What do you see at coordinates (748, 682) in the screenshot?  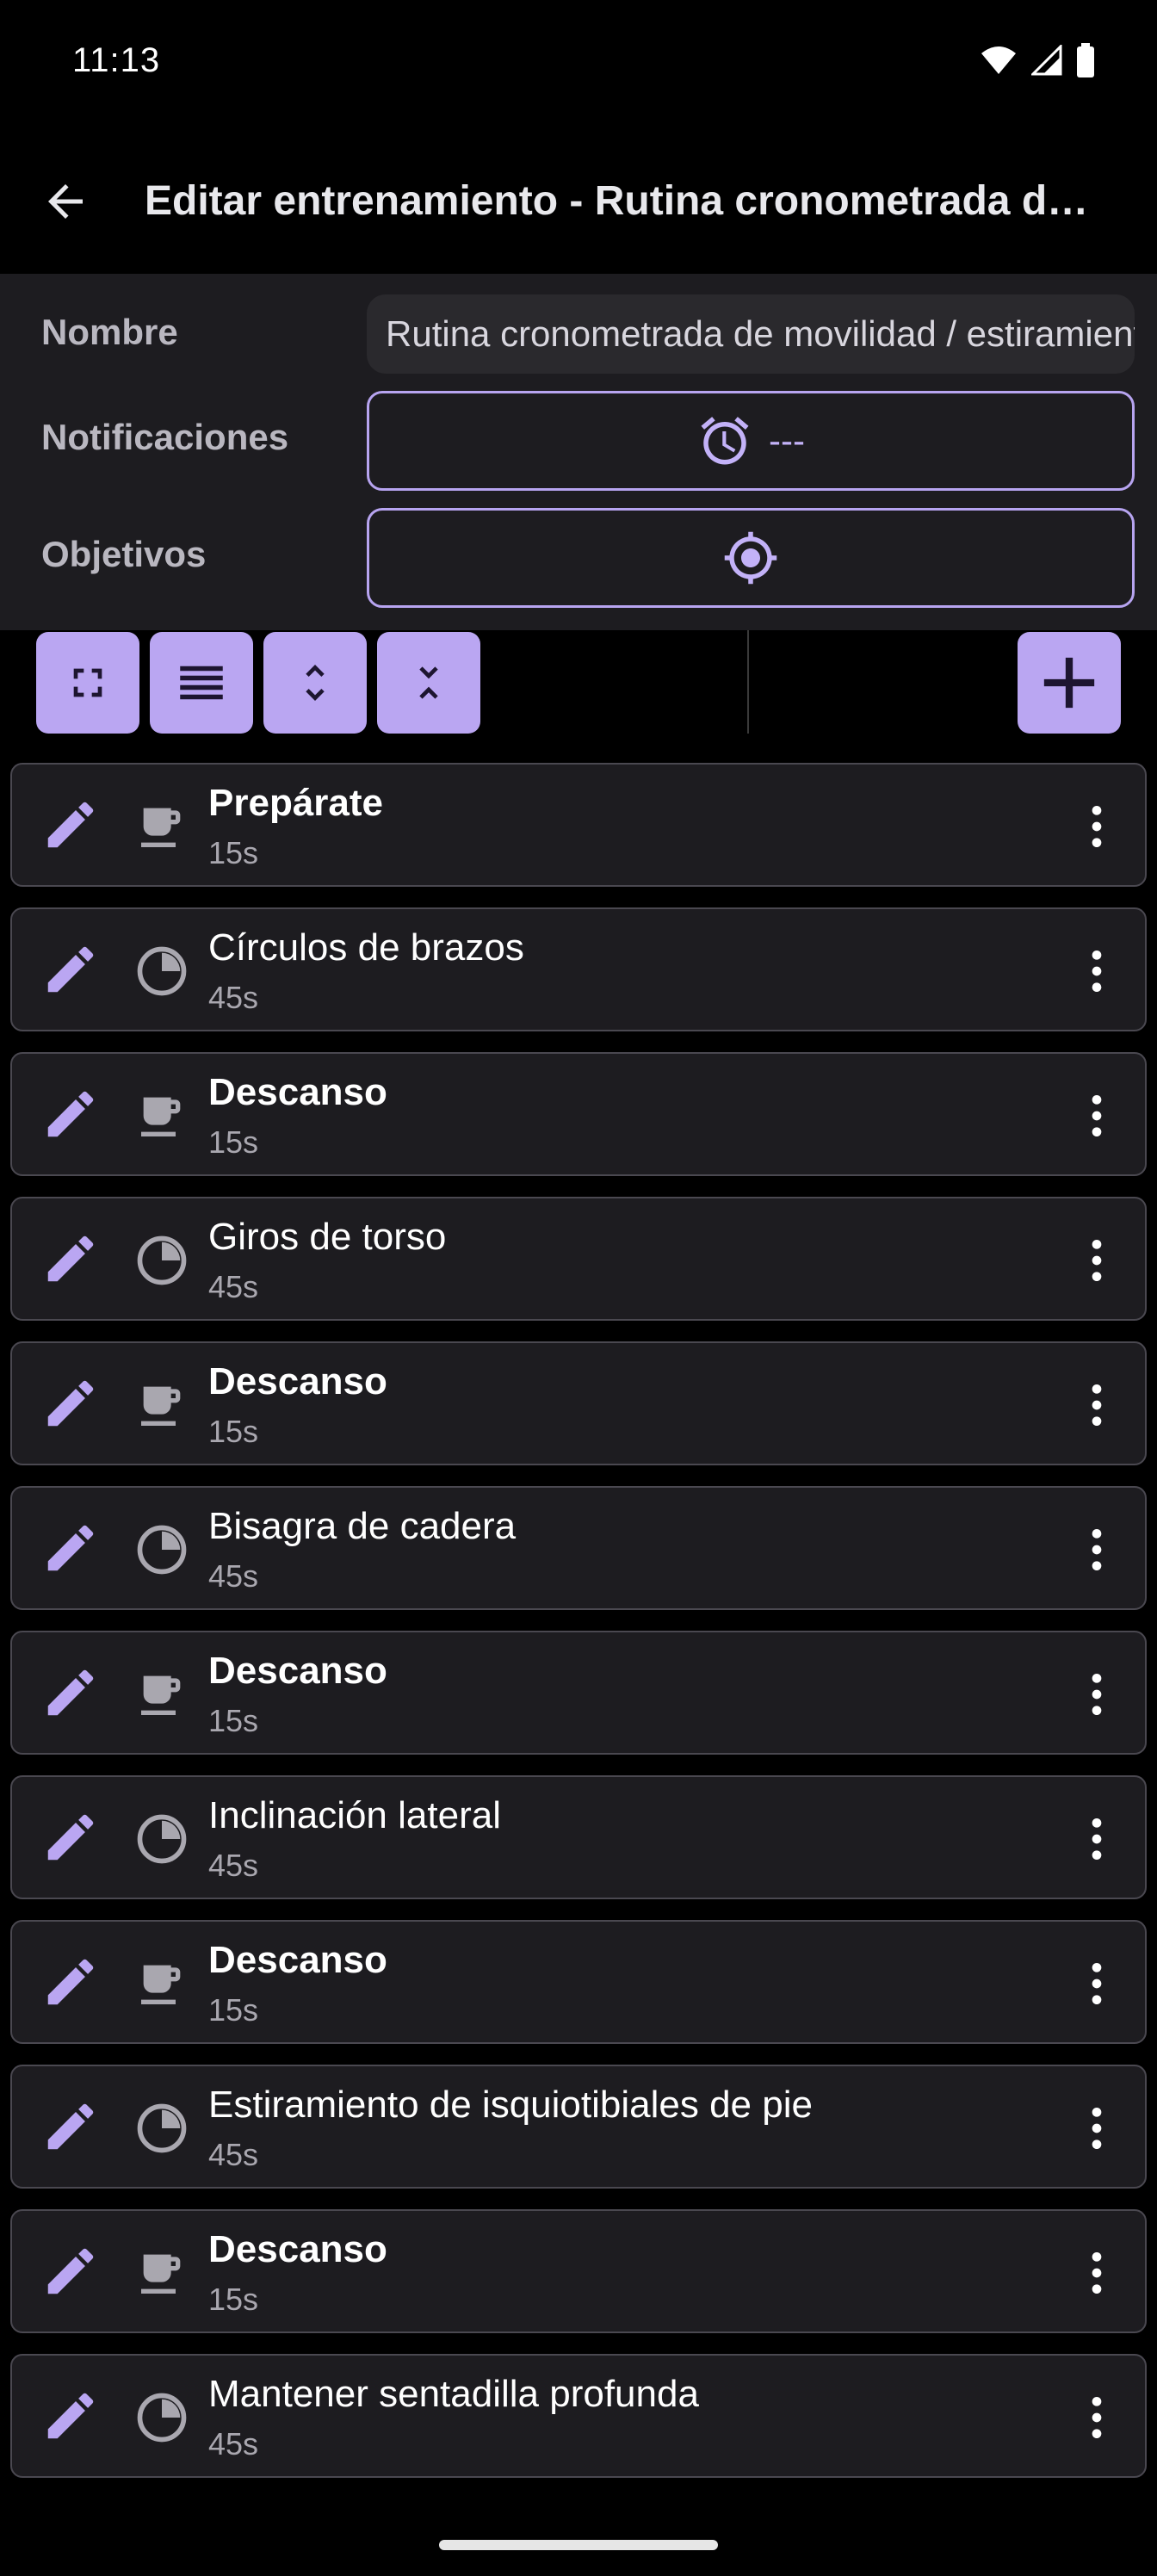 I see `toolbar-divider` at bounding box center [748, 682].